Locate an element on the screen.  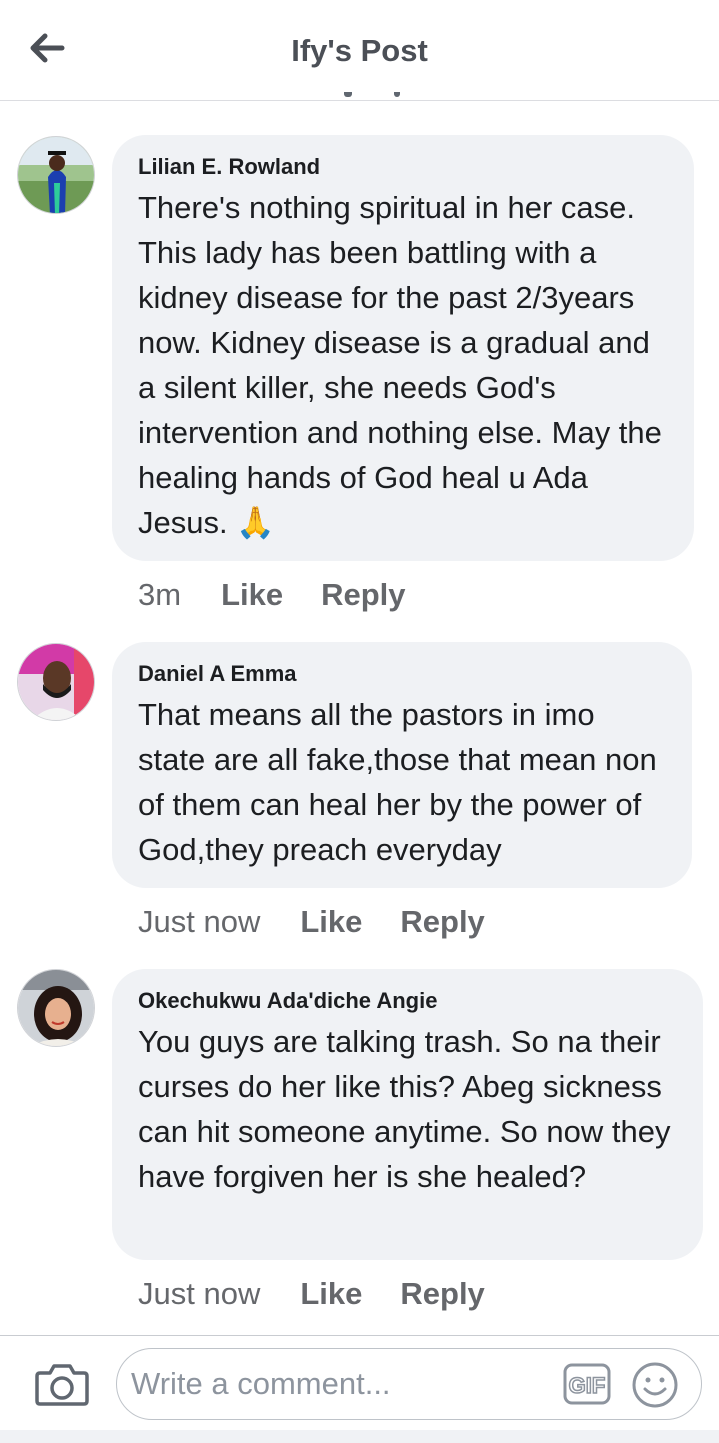
scrolled-content-edge is located at coordinates (379, 100).